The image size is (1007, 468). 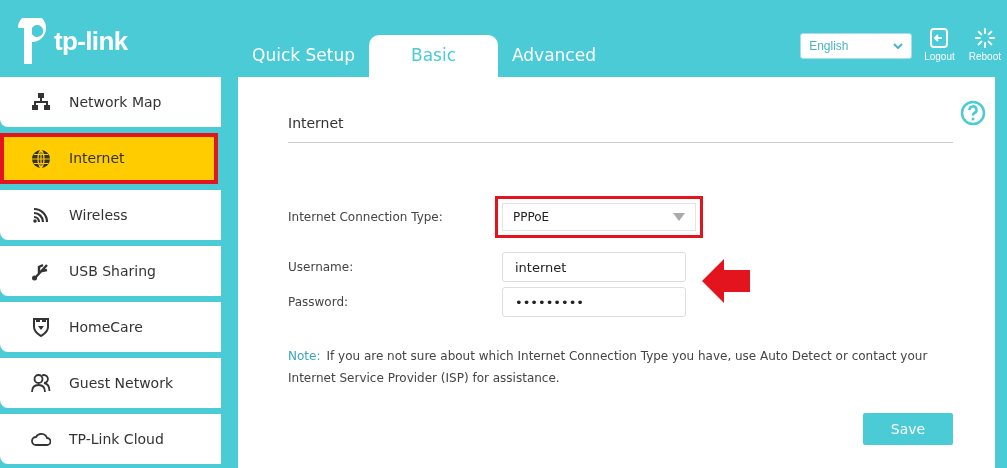 What do you see at coordinates (110, 271) in the screenshot?
I see `sidebar-item: USB Sharing` at bounding box center [110, 271].